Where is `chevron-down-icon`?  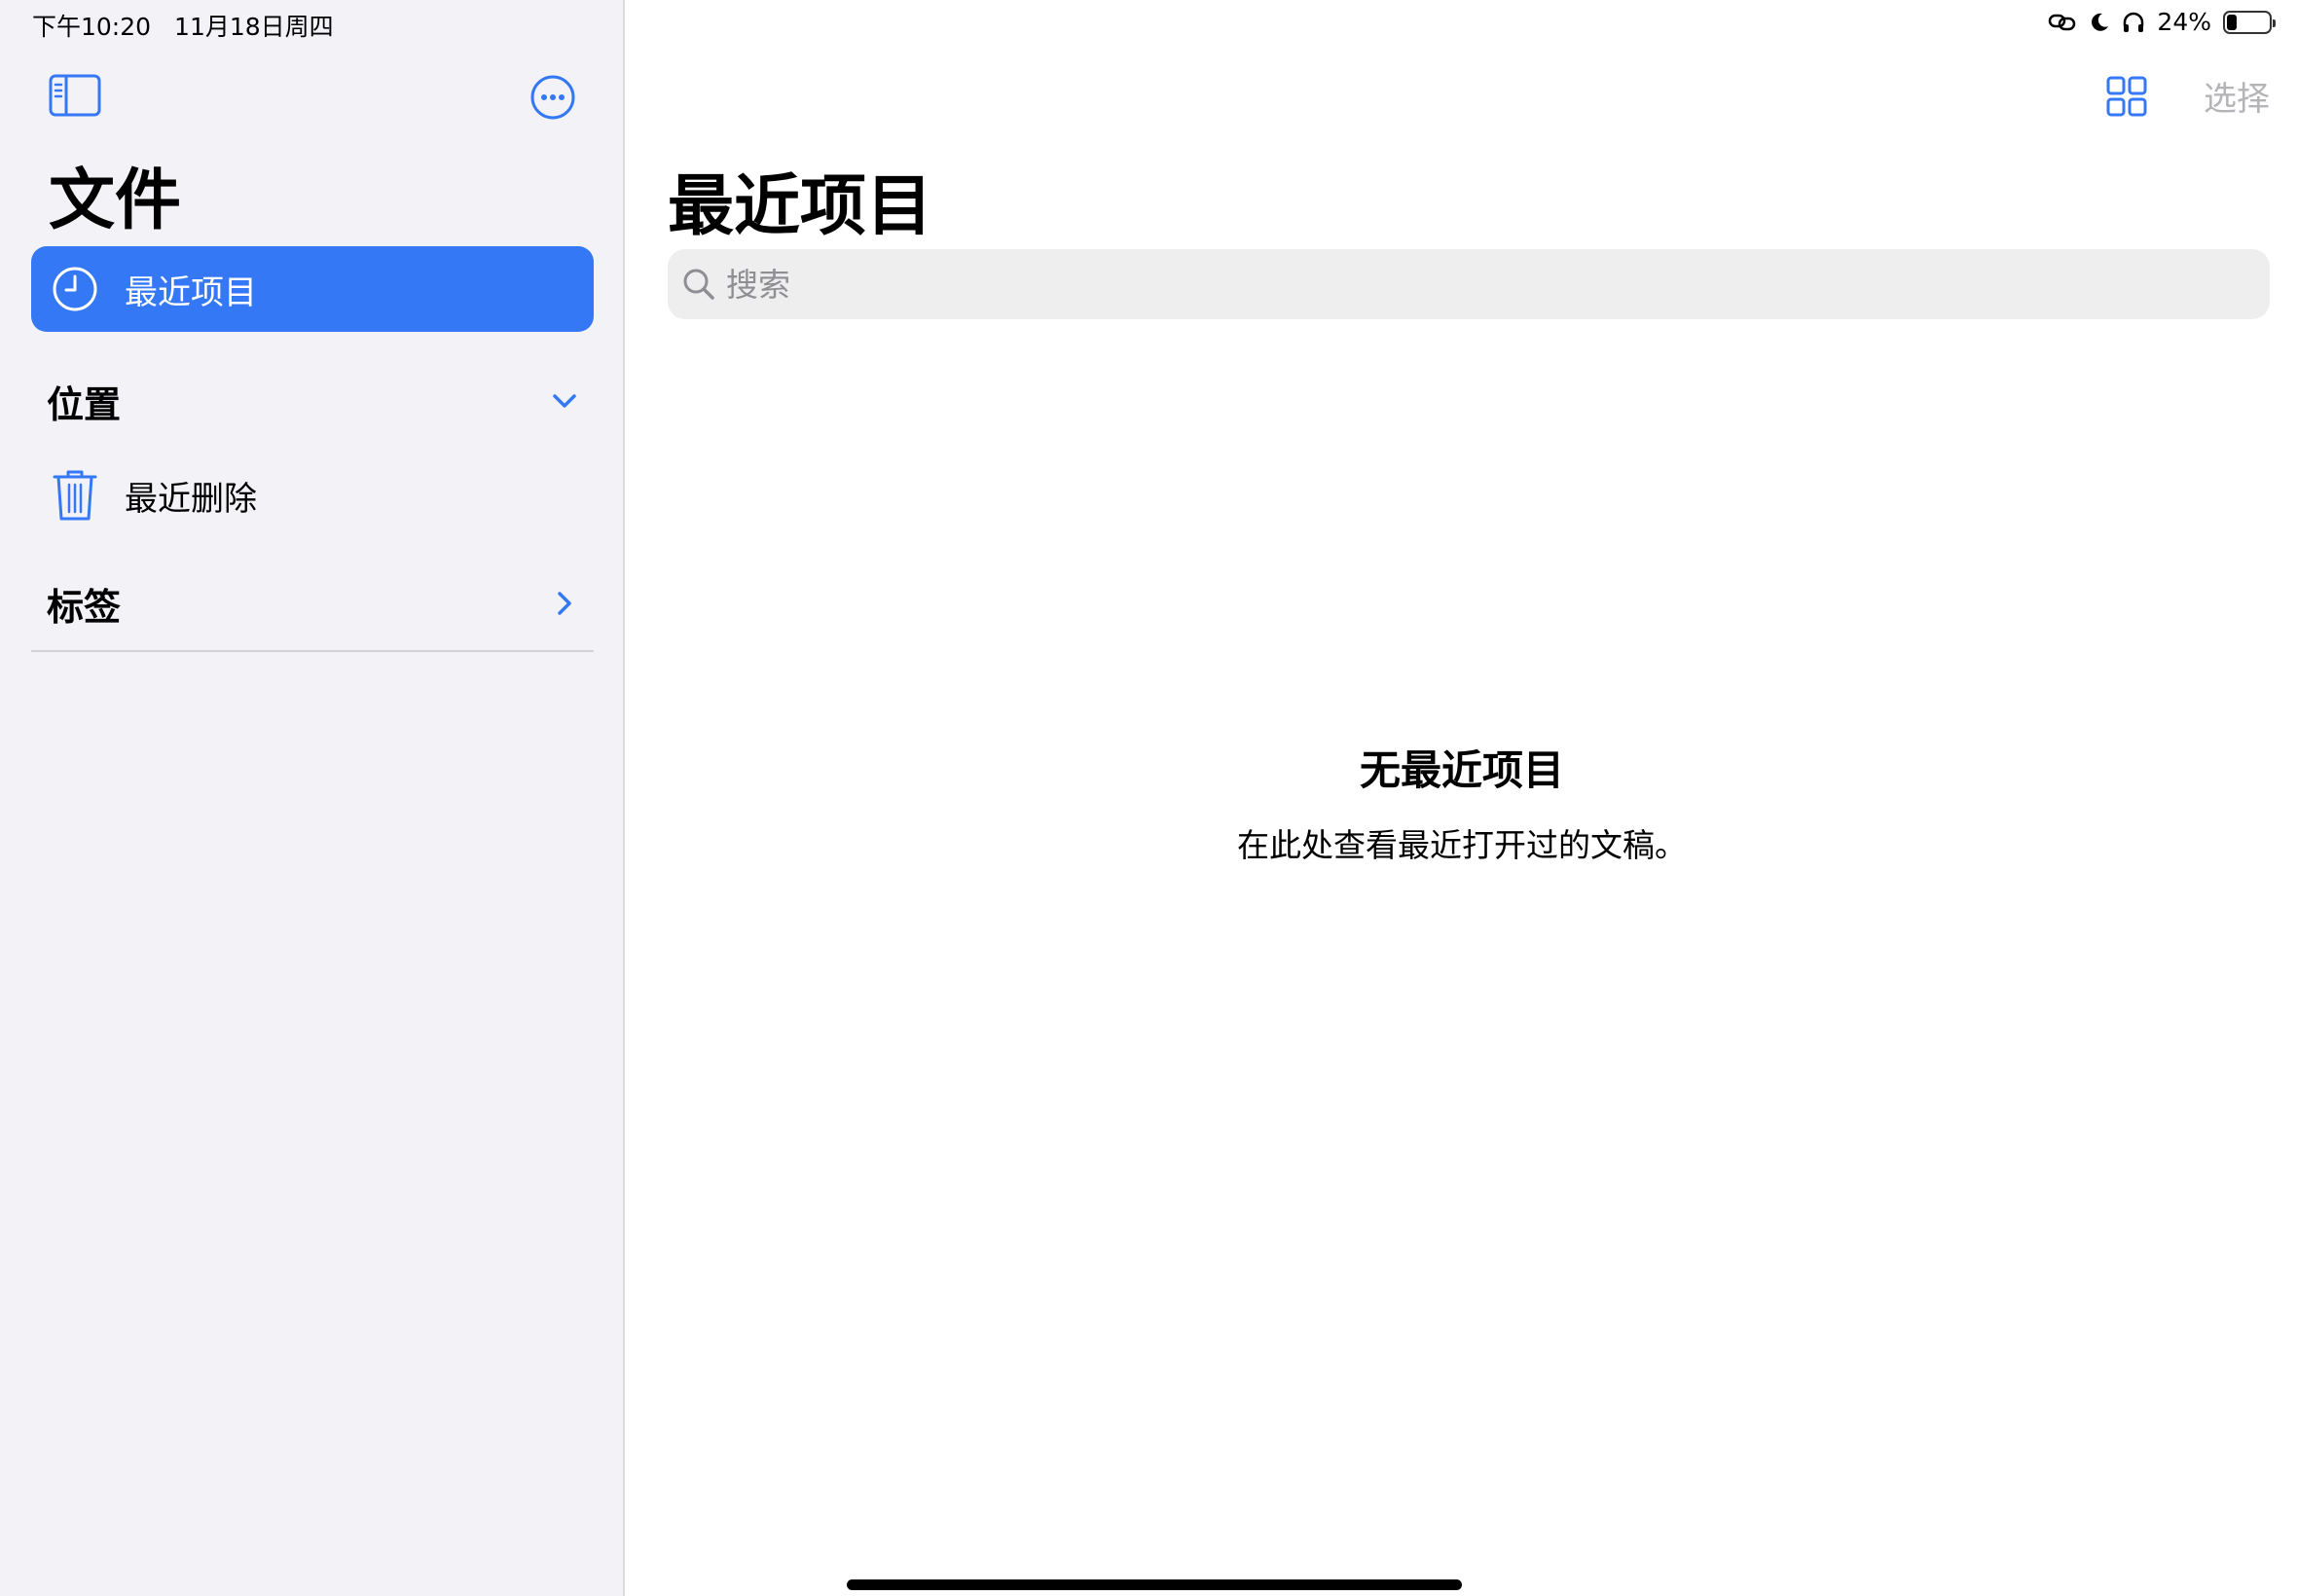 chevron-down-icon is located at coordinates (564, 401).